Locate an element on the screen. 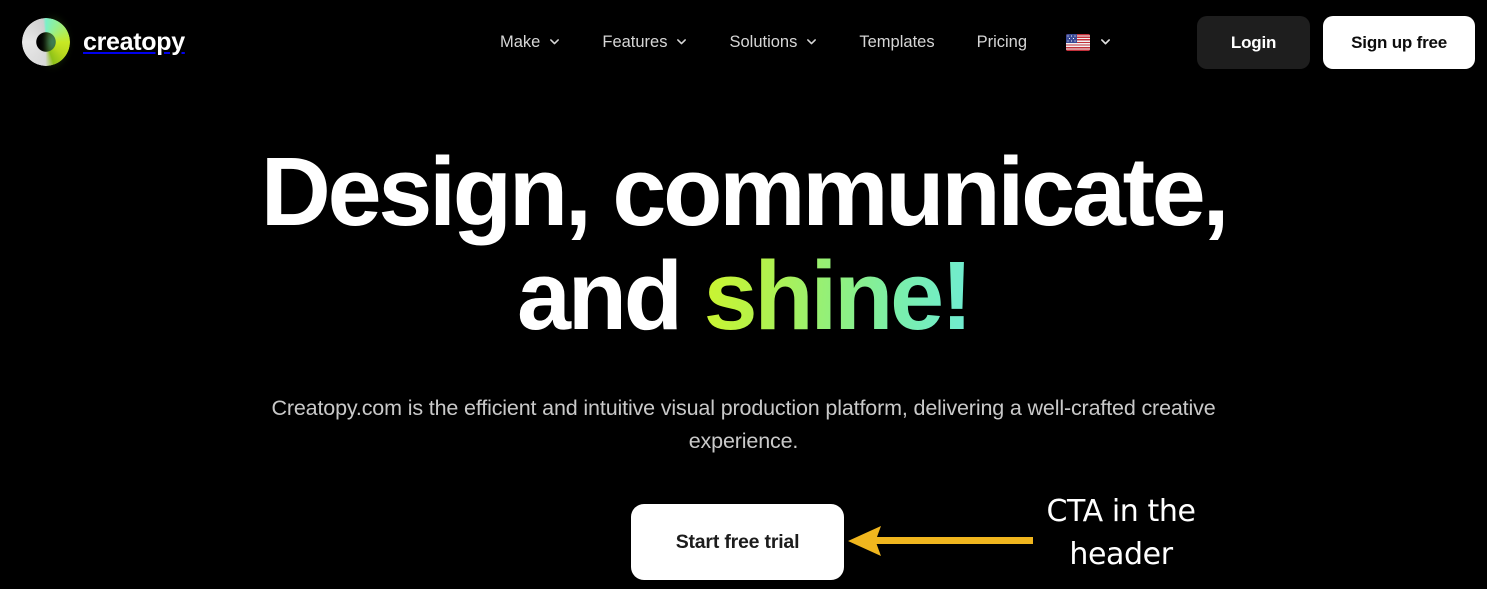 The image size is (1487, 589). cta-container: Start free trial is located at coordinates (737, 542).